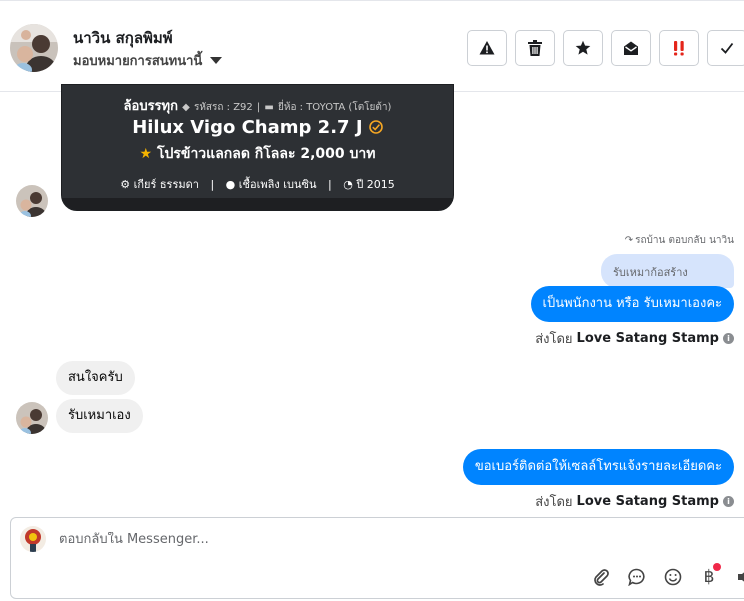 This screenshot has width=744, height=601. Describe the element at coordinates (230, 184) in the screenshot. I see `fuel-drop-icon: ●` at that location.